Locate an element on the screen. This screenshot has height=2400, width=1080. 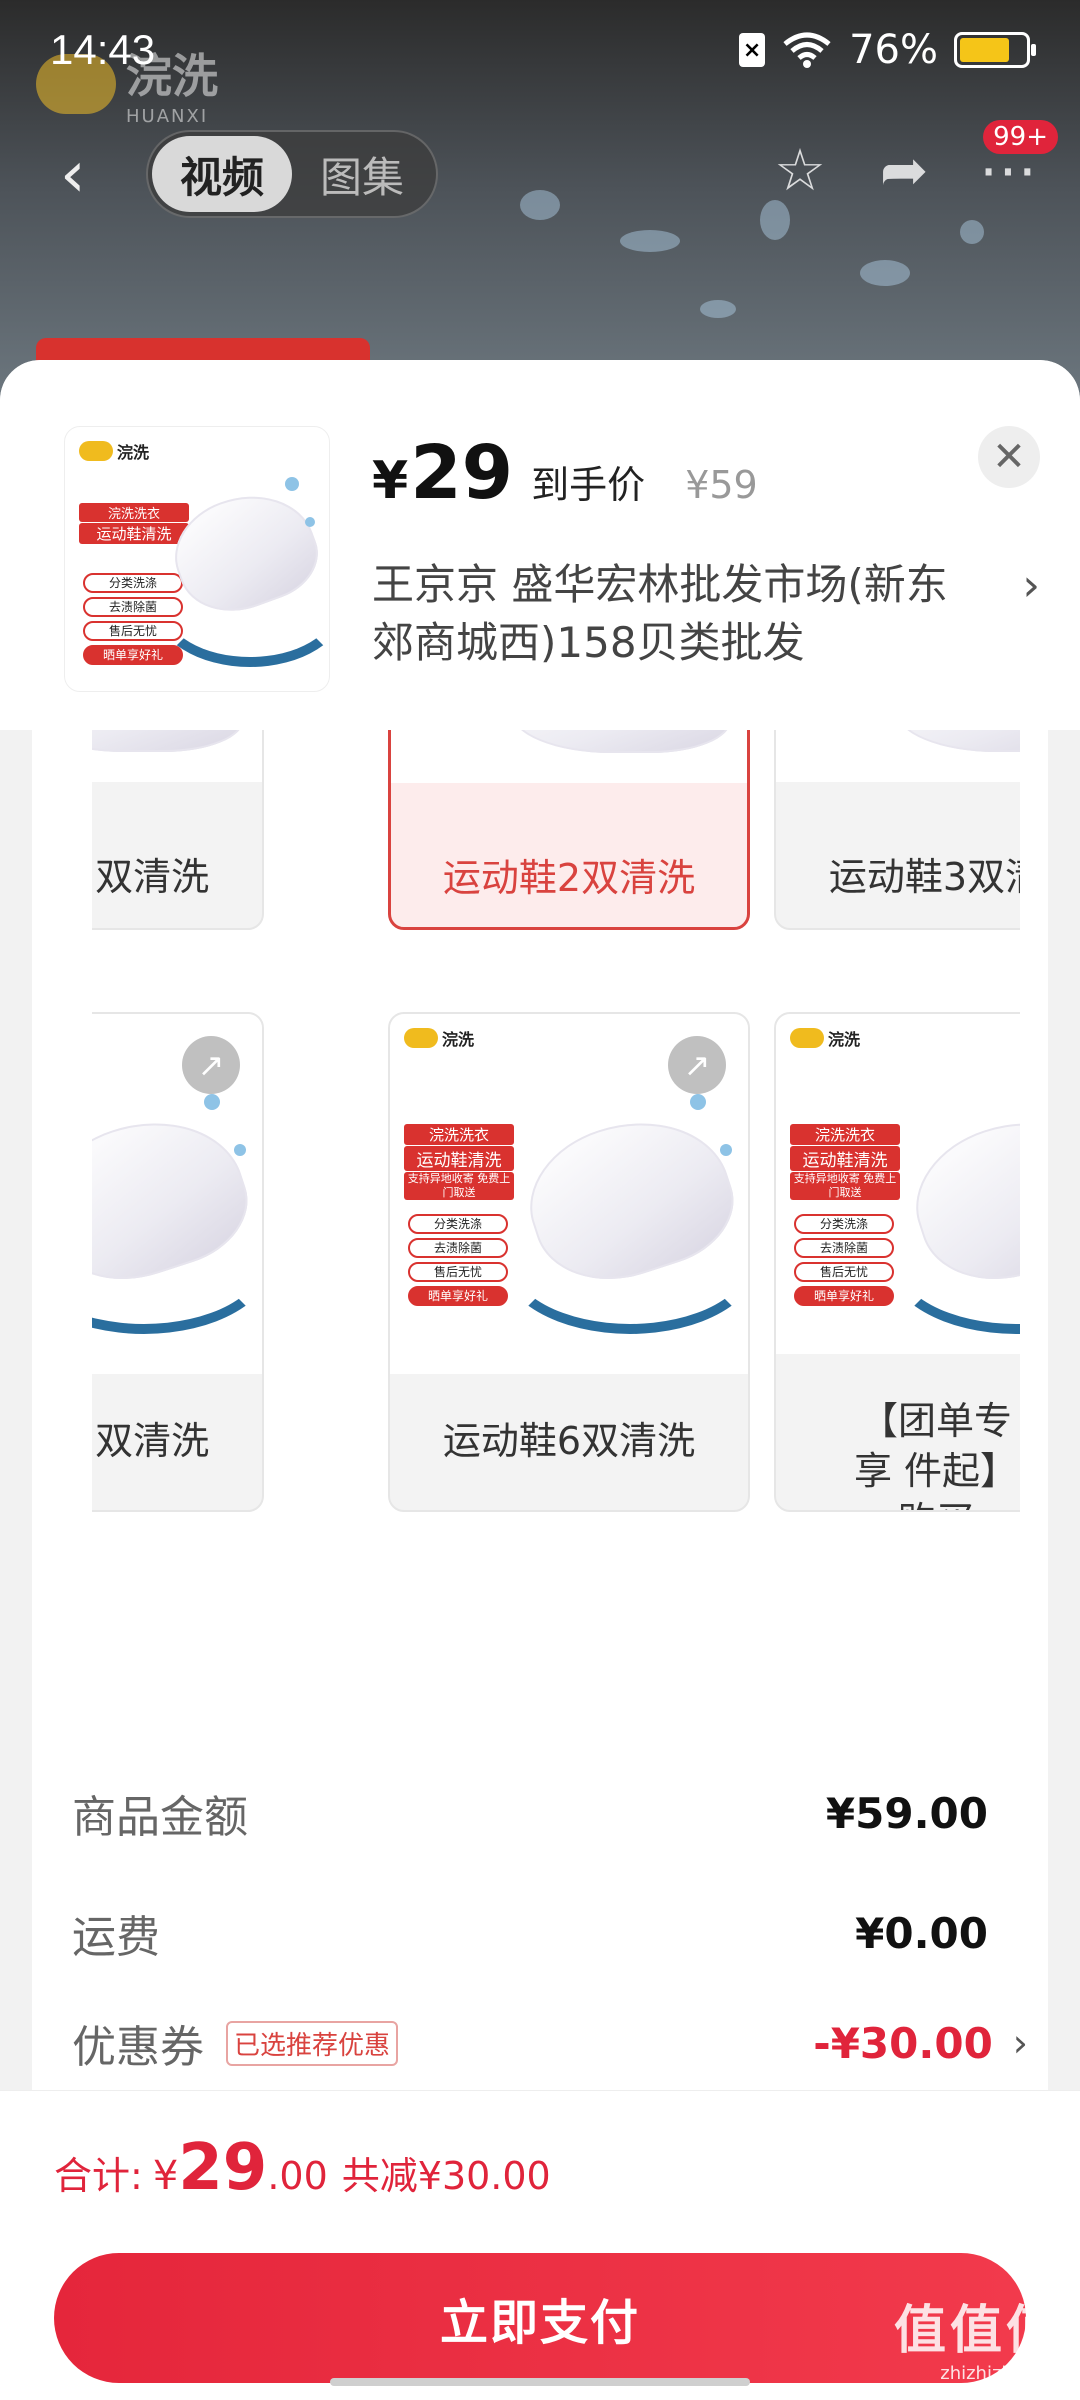
brand-sub: HUANXI is located at coordinates (167, 116).